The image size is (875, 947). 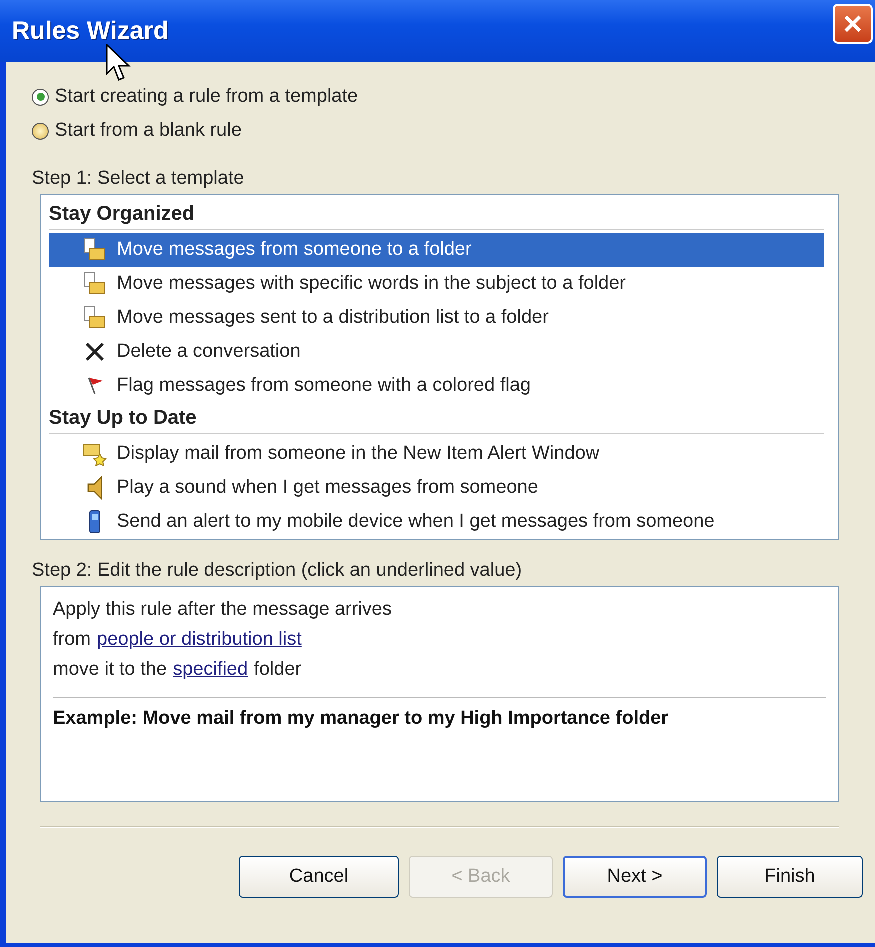 What do you see at coordinates (436, 250) in the screenshot?
I see `template-item: Move messages from someone to a folder` at bounding box center [436, 250].